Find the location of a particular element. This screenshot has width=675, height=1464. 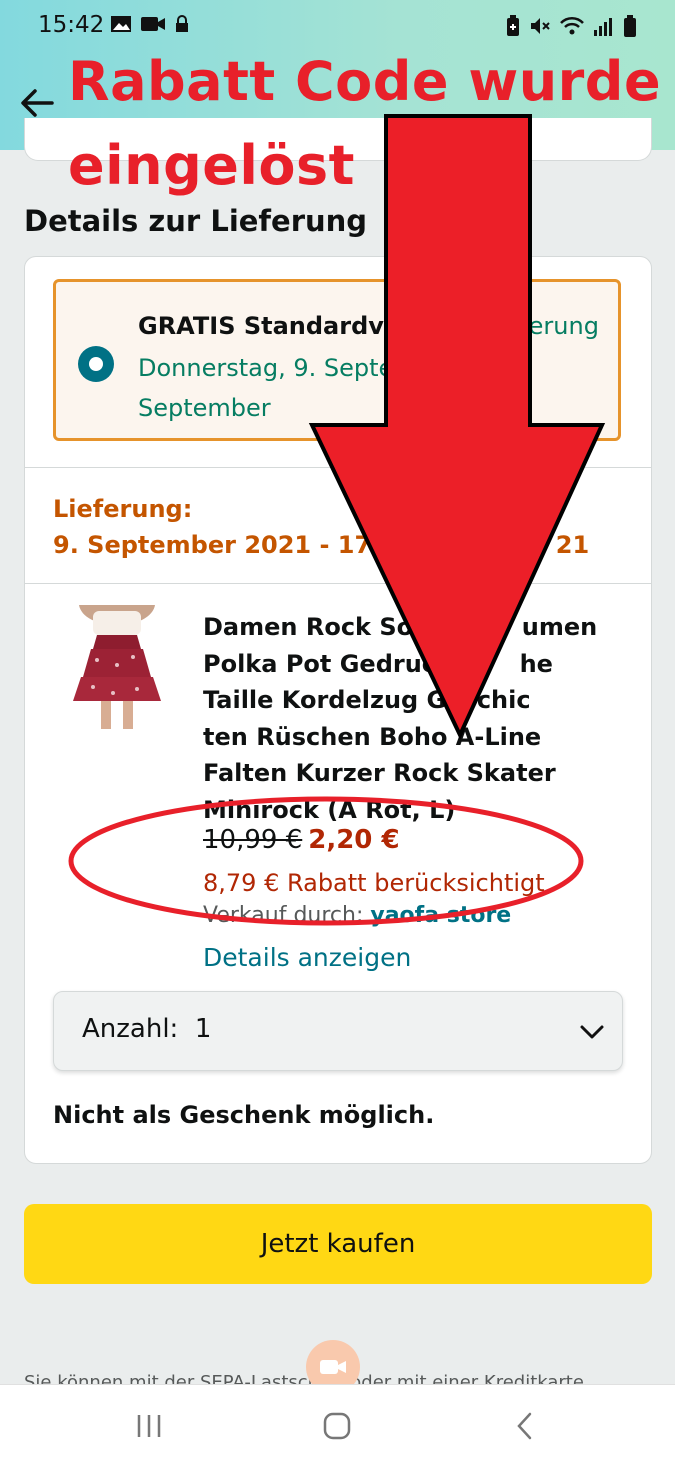

shipping-option-title: GRATIS Standardve ferung is located at coordinates (368, 326).